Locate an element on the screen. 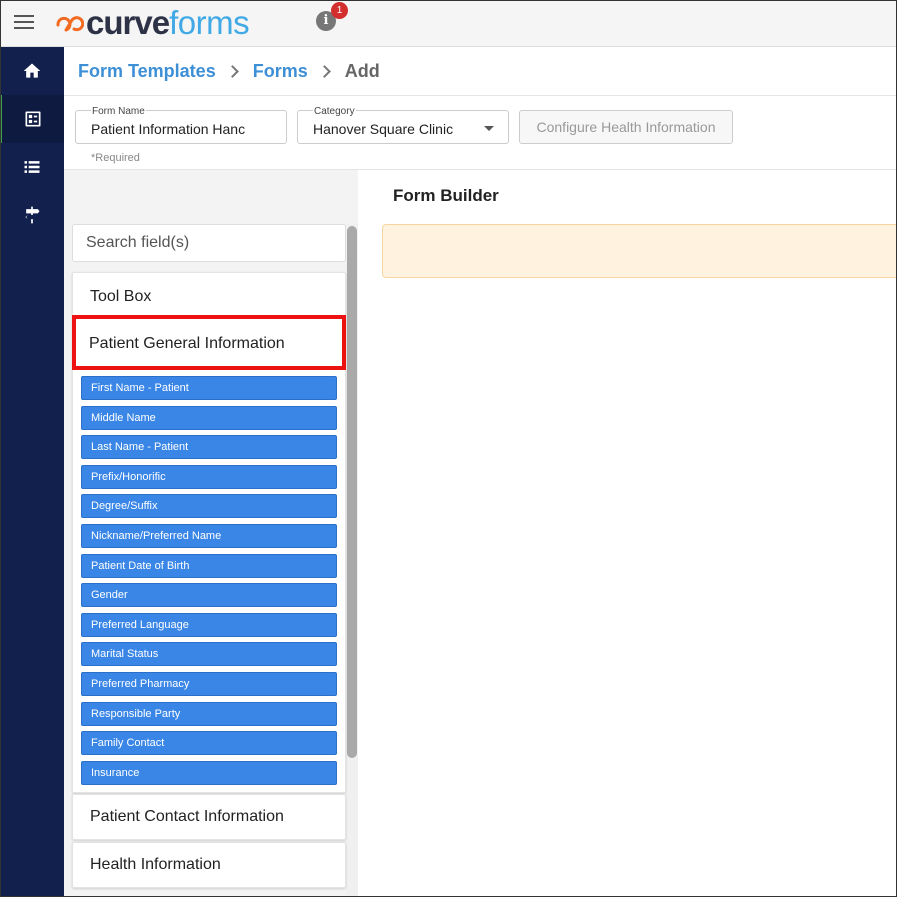 This screenshot has width=897, height=897. patient-general-information-header: Patient General Information is located at coordinates (209, 342).